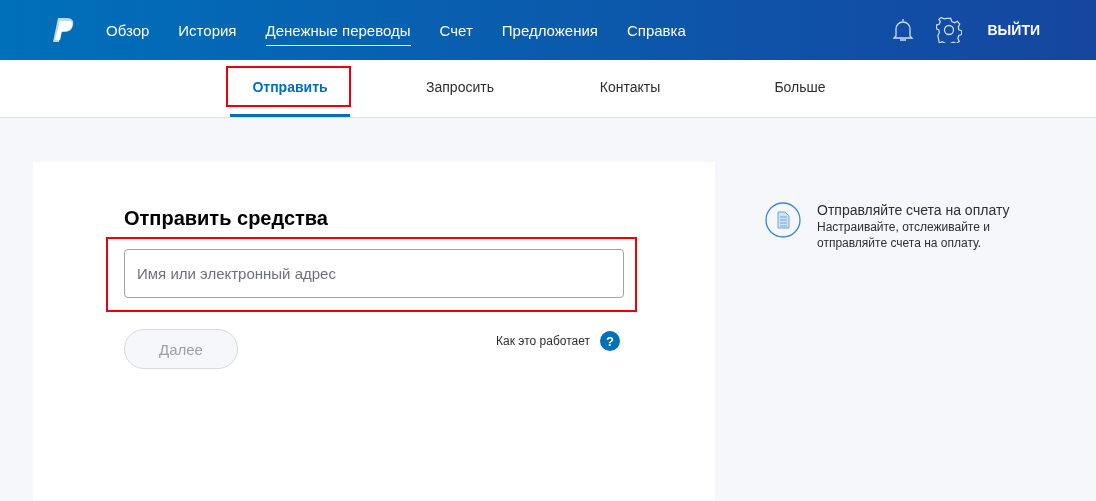 The width and height of the screenshot is (1096, 501). What do you see at coordinates (800, 88) in the screenshot?
I see `tab: Больше` at bounding box center [800, 88].